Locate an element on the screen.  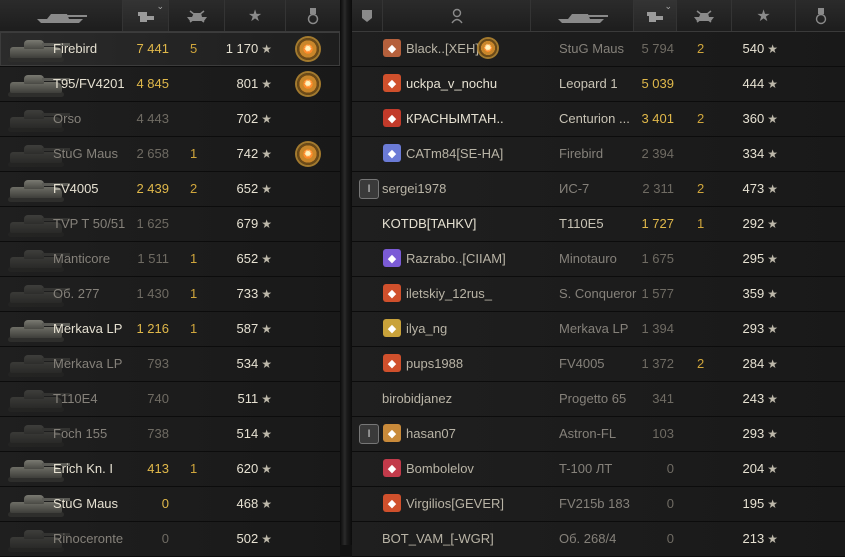
score-value: 702 ★ is located at coordinates (254, 119).